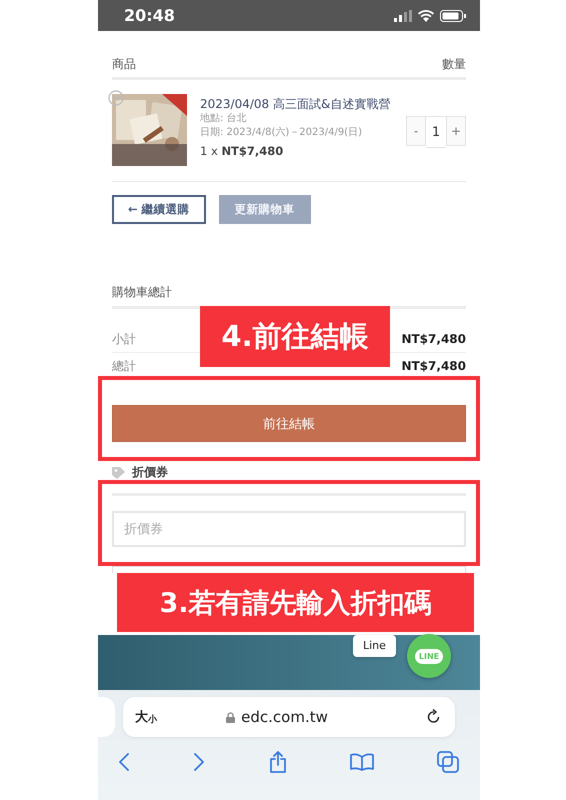  What do you see at coordinates (436, 132) in the screenshot?
I see `quantity-field: 1` at bounding box center [436, 132].